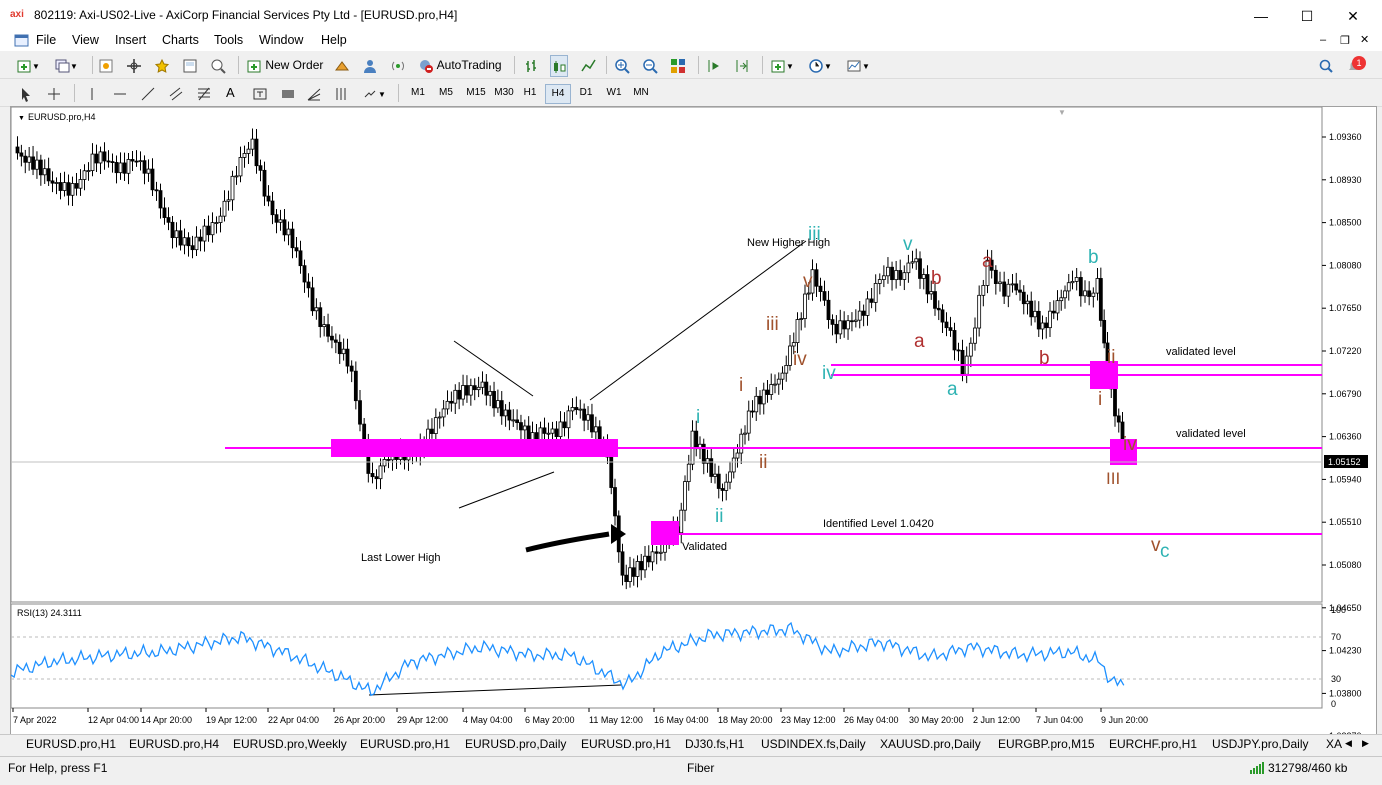 The image size is (1382, 785). Describe the element at coordinates (1326, 65) in the screenshot. I see `search-button` at that location.